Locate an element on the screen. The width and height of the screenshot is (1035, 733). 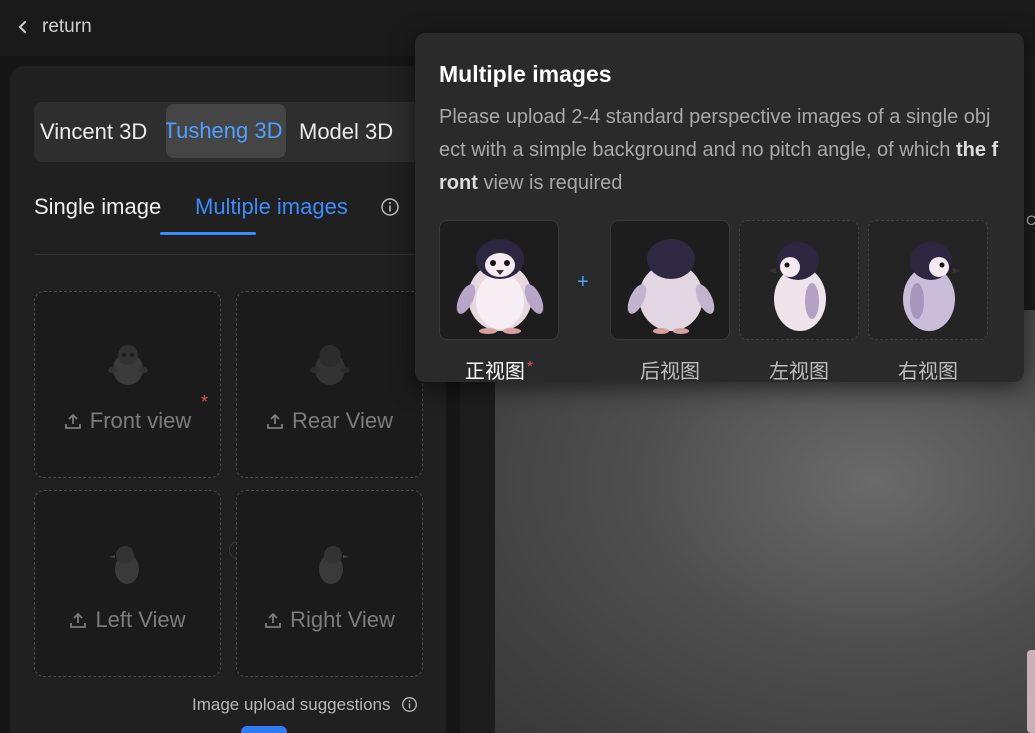
upload-suggestions-link: Image upload suggestions is located at coordinates (305, 705).